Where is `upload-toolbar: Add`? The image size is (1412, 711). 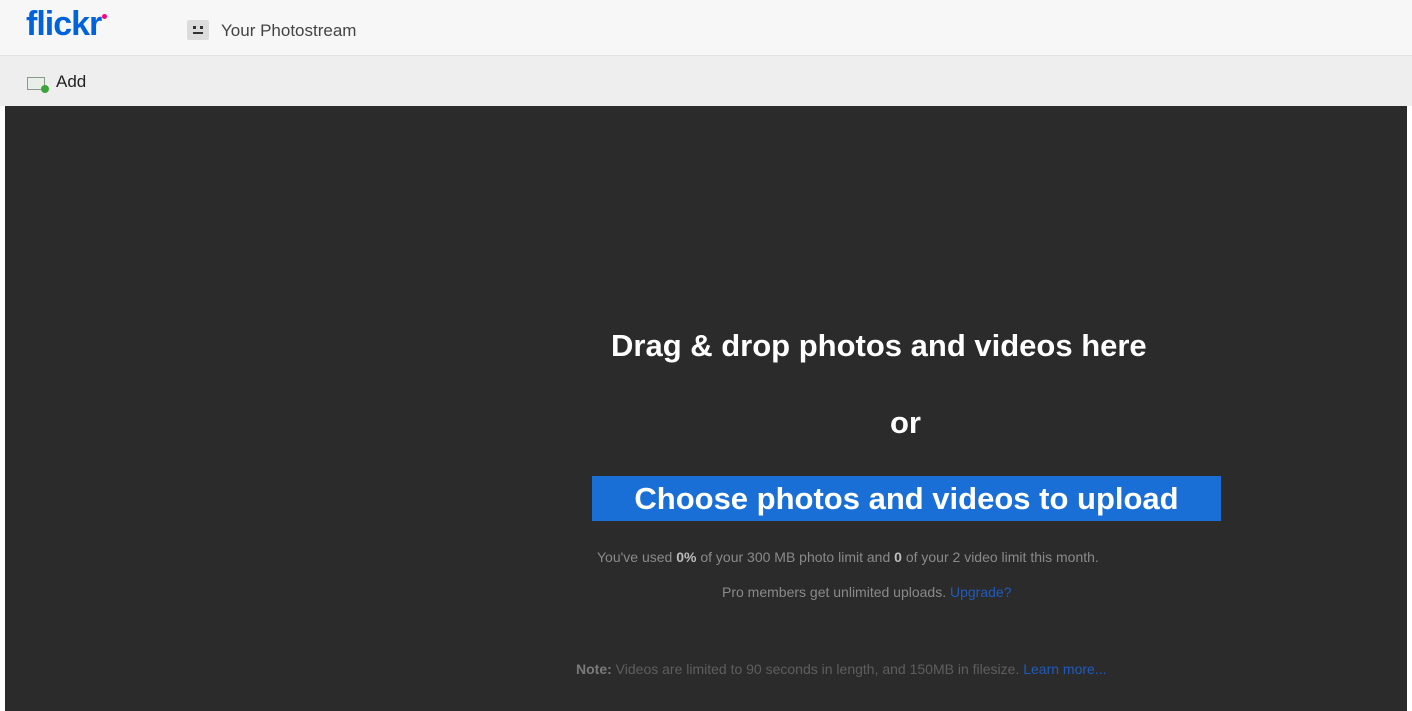
upload-toolbar: Add is located at coordinates (706, 81).